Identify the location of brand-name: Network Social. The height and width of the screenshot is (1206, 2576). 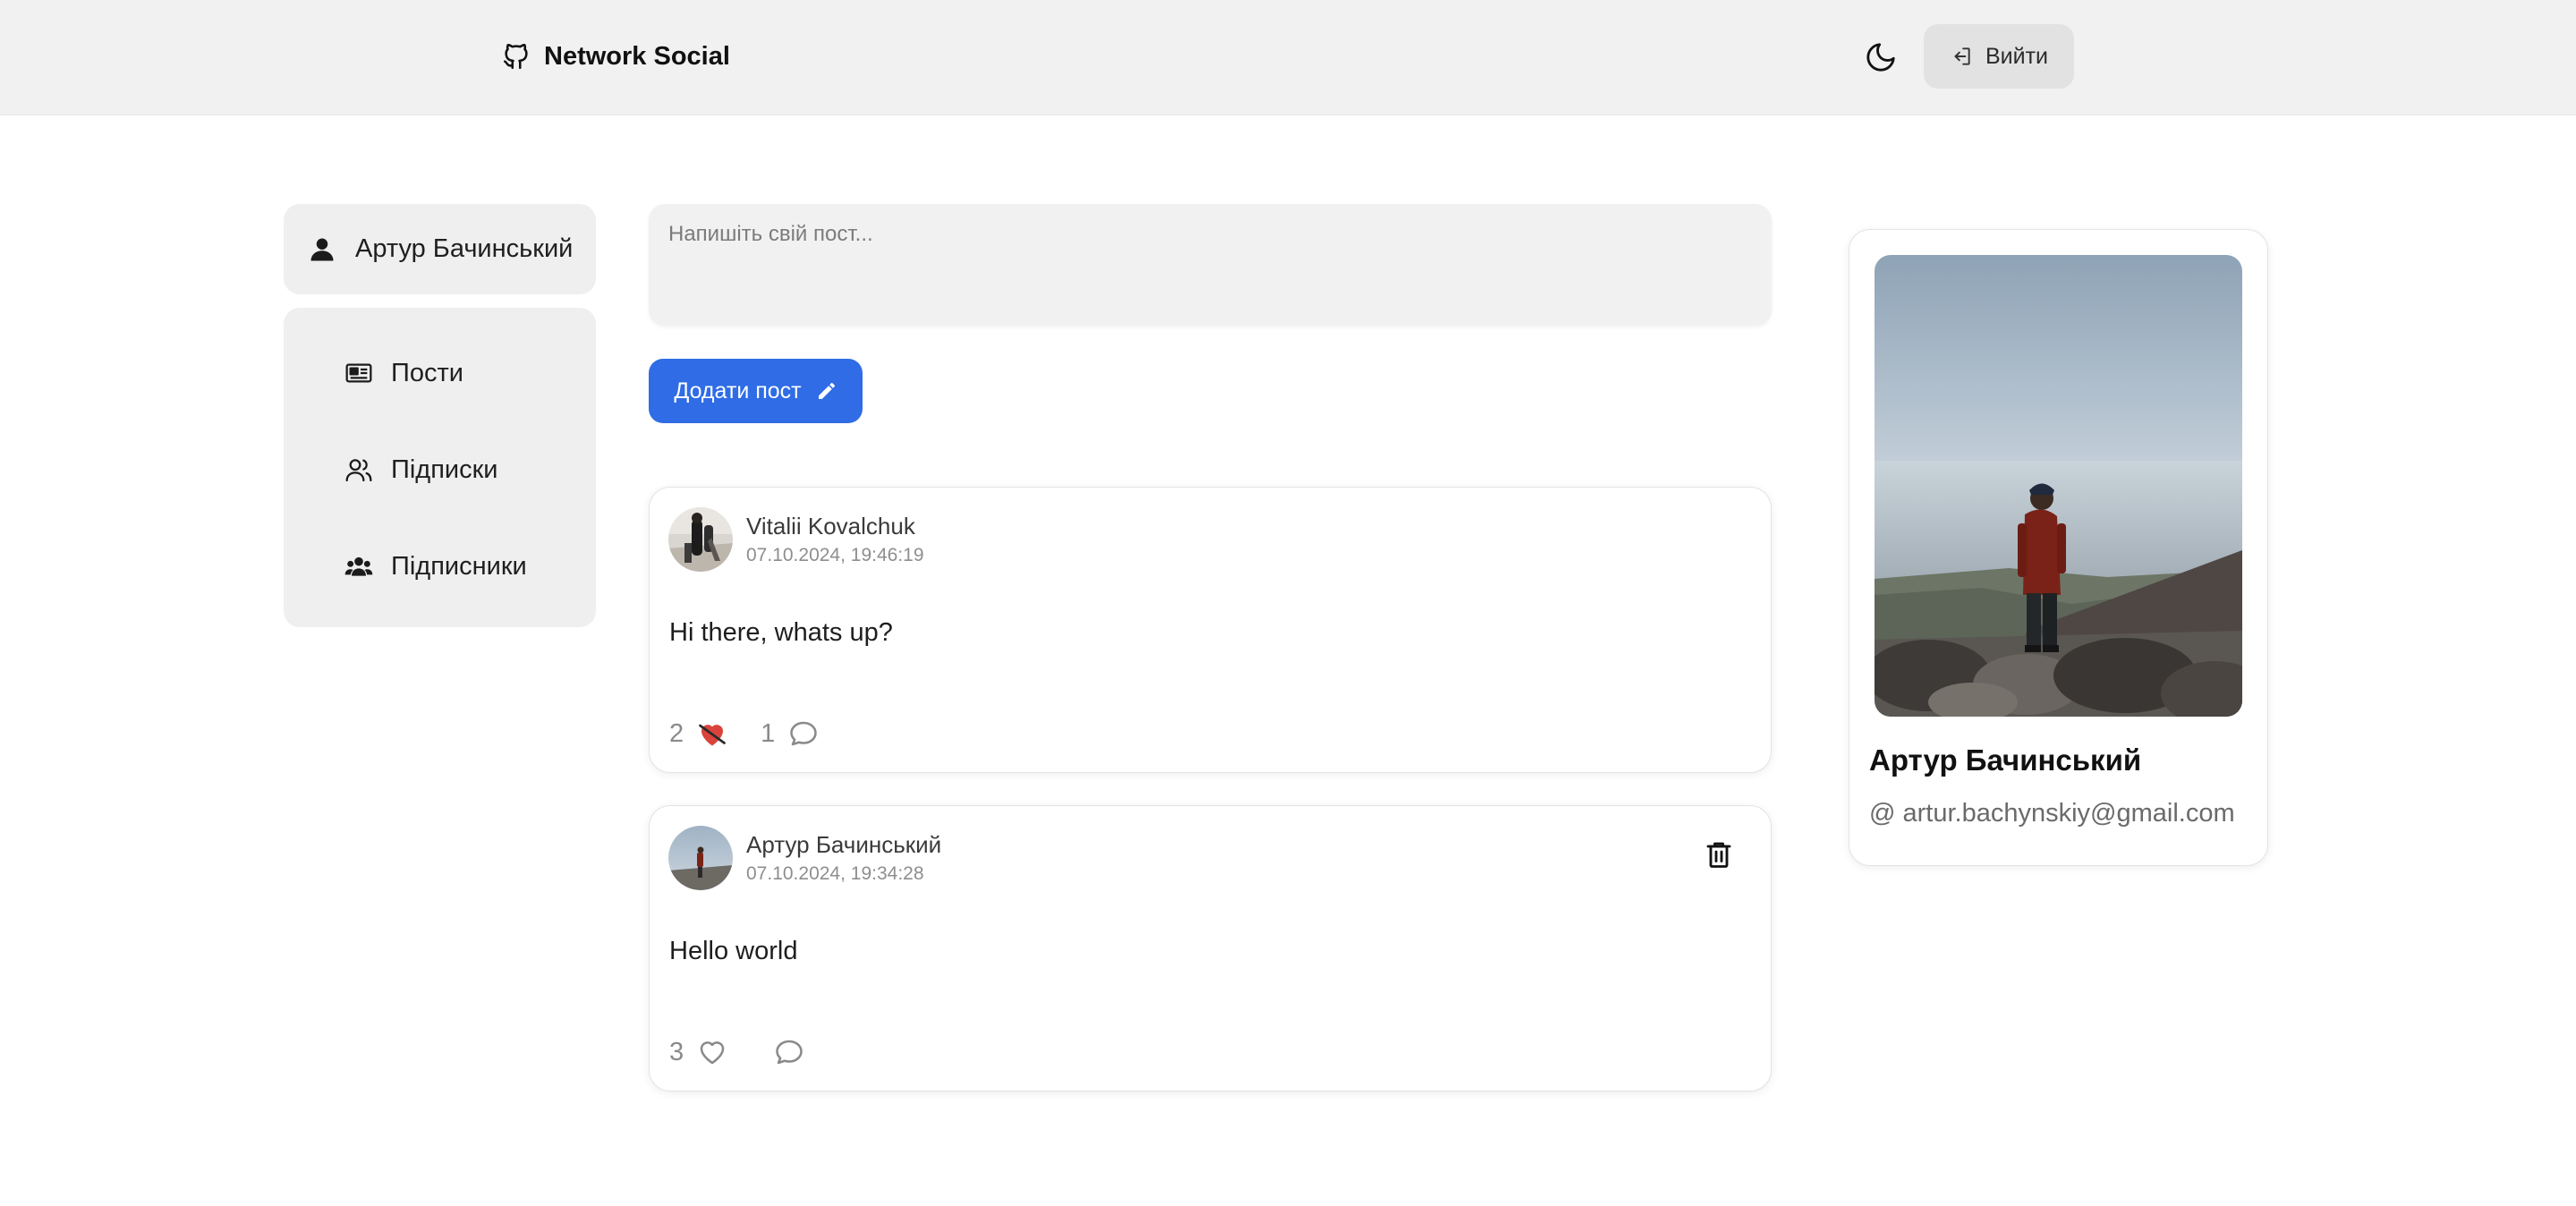
(637, 56).